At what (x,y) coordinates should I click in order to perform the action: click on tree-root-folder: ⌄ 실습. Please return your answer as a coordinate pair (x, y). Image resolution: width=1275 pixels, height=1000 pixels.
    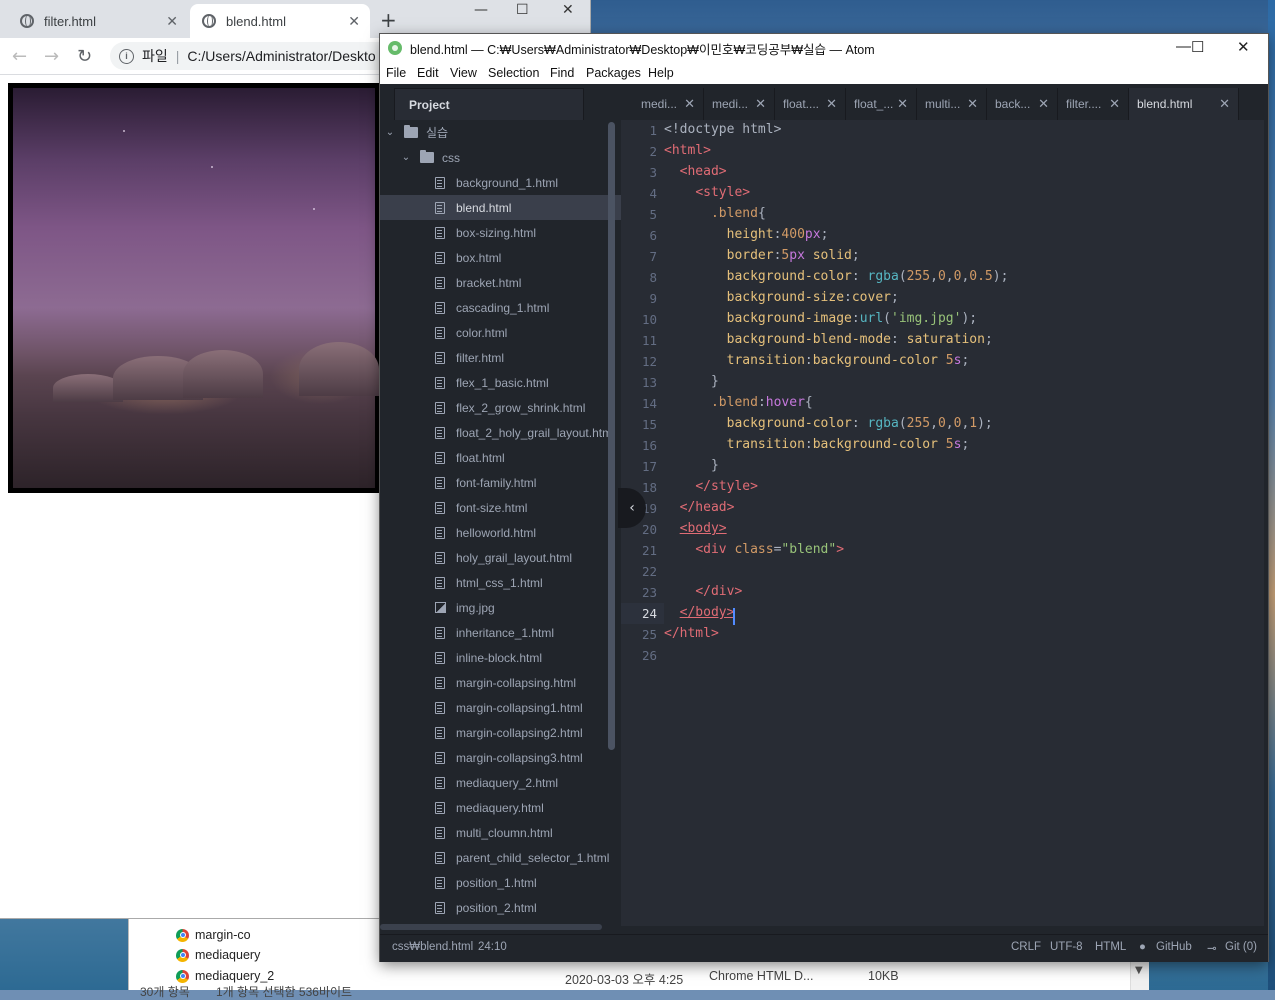
    Looking at the image, I should click on (495, 132).